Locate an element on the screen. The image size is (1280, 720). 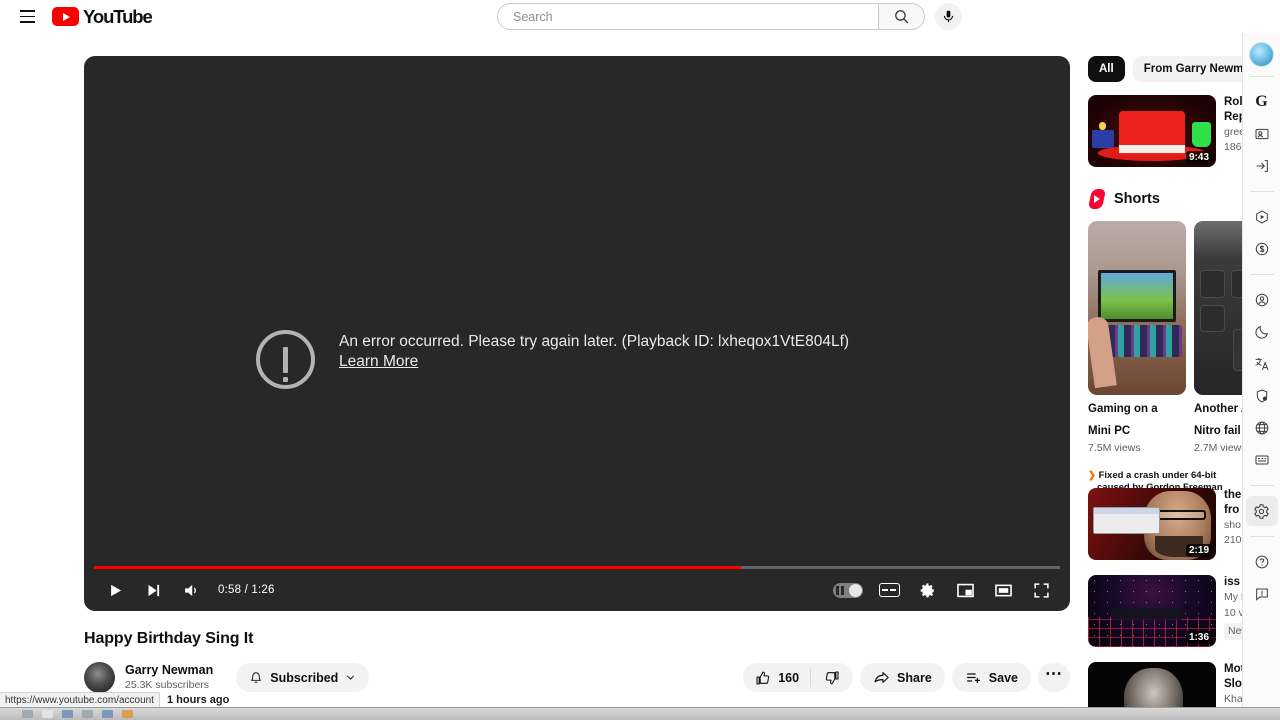
youtube-logo: YouTube is located at coordinates (102, 17).